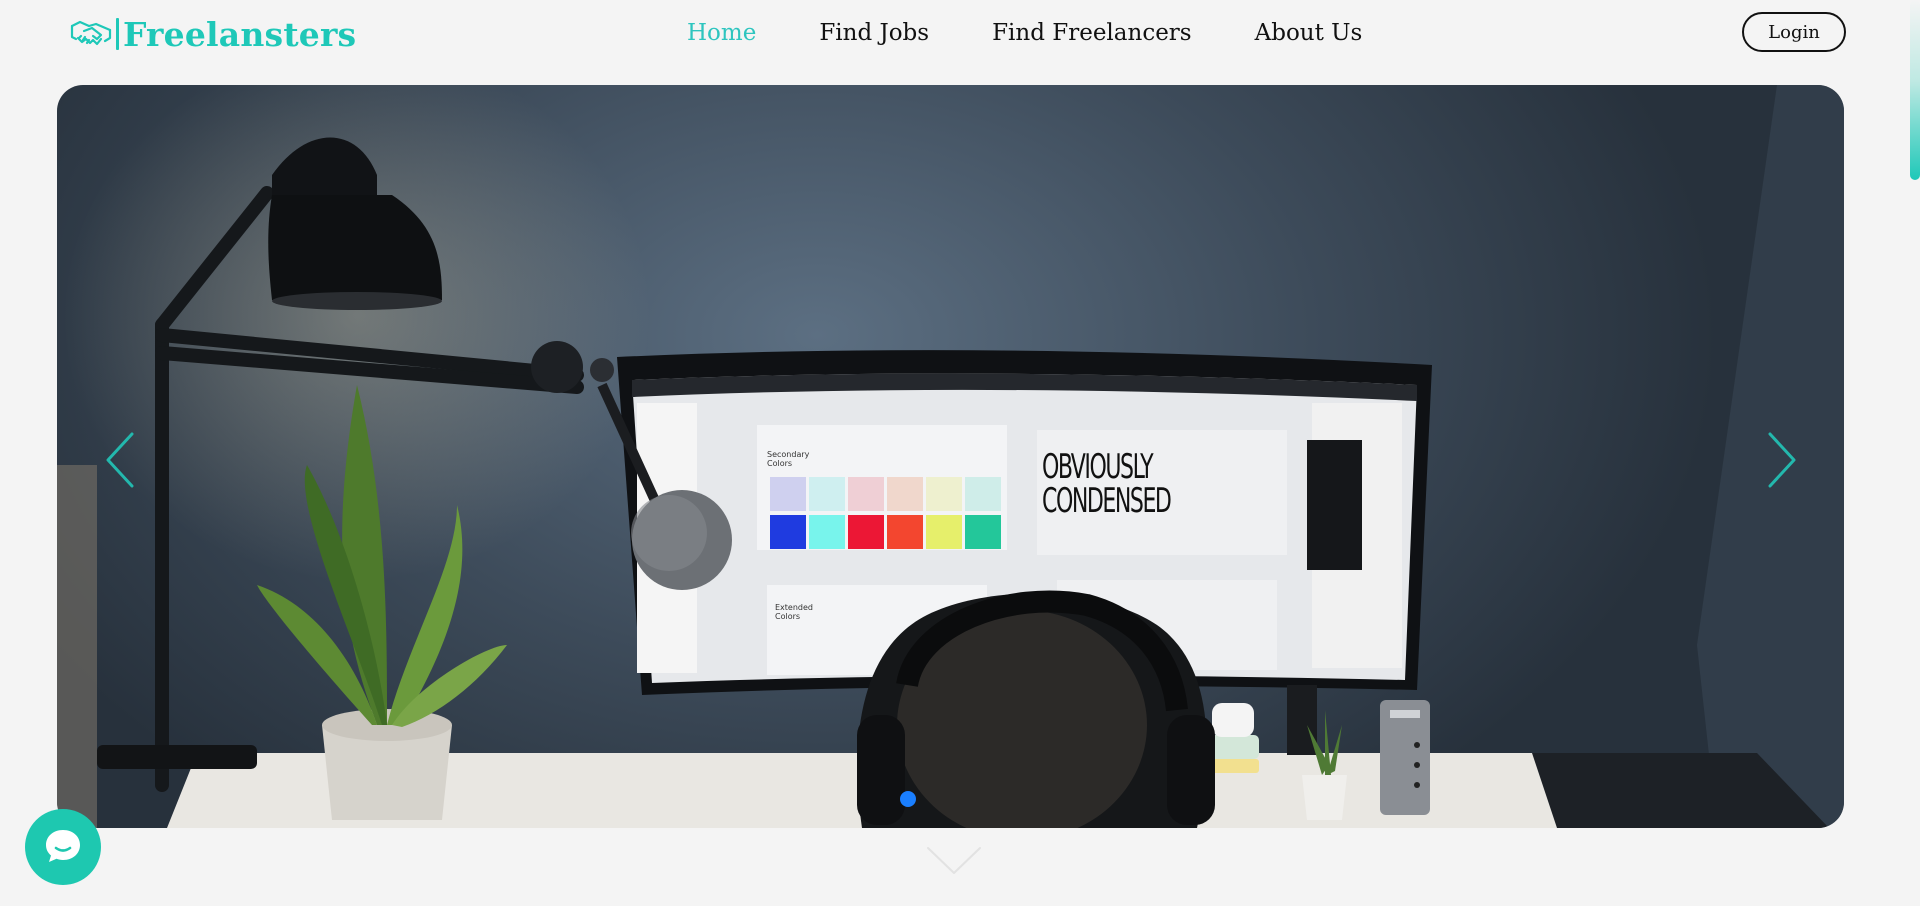 This screenshot has height=906, width=1920. I want to click on chevron-right-icon, so click(1782, 460).